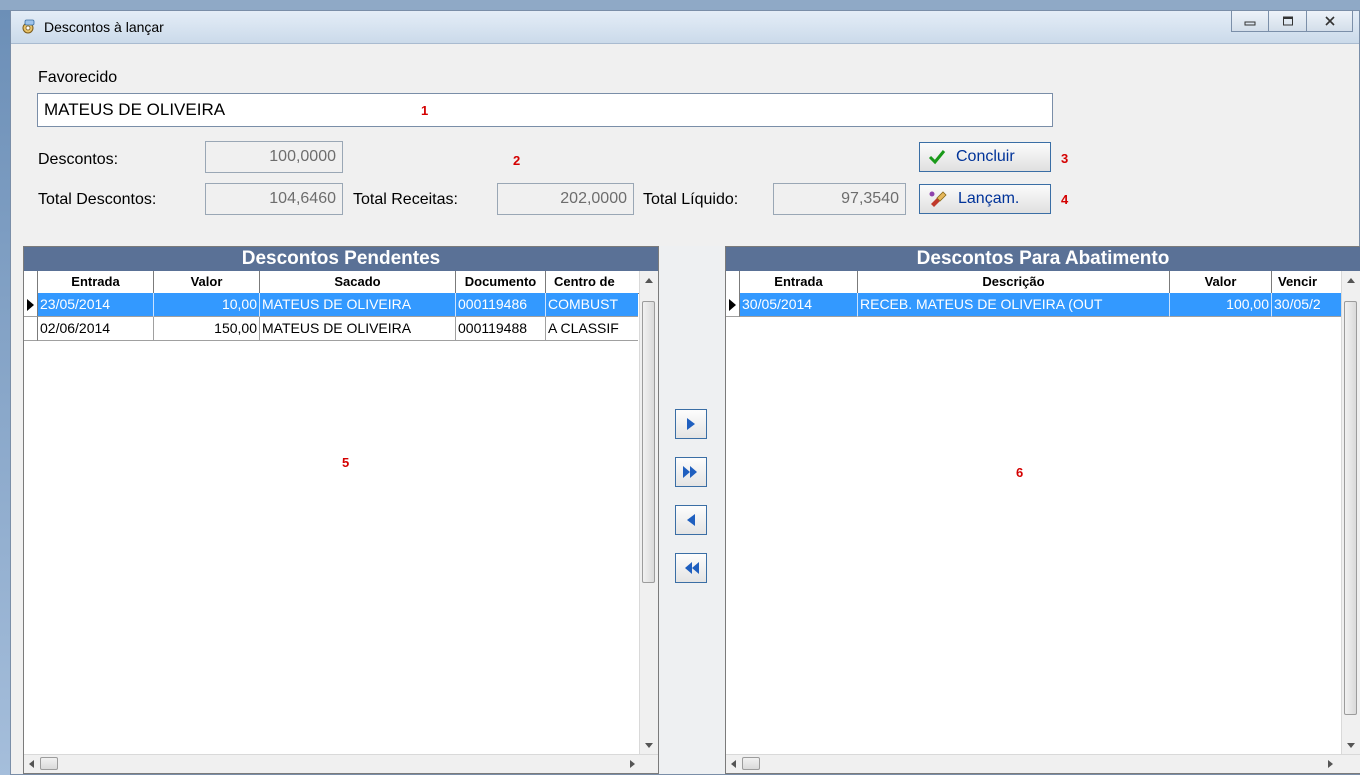 This screenshot has height=775, width=1360. I want to click on arrow-left-icon, so click(691, 520).